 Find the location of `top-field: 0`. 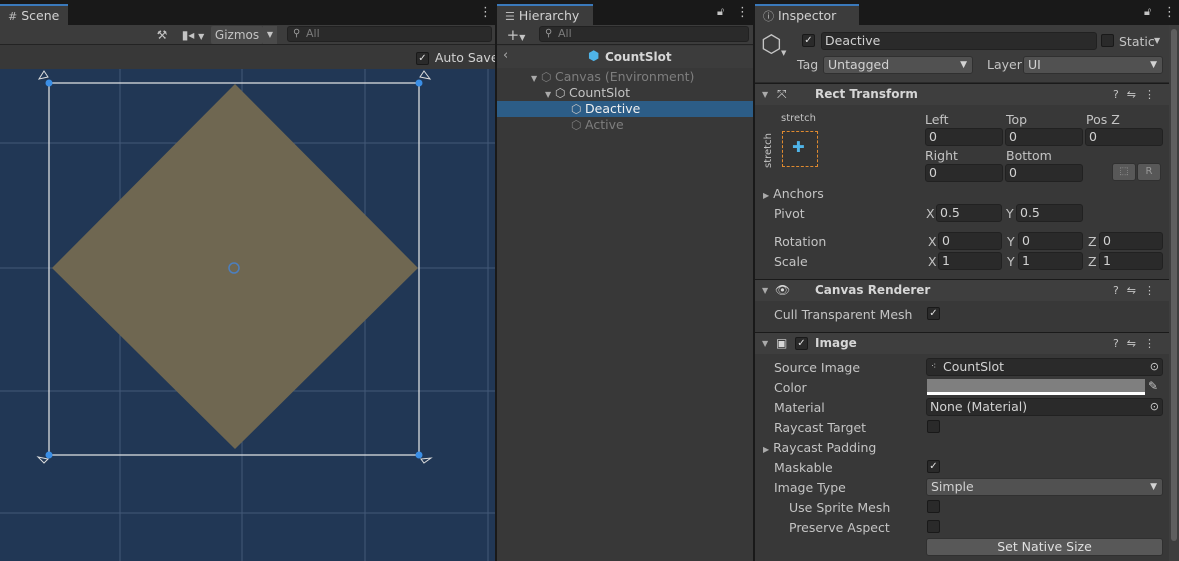

top-field: 0 is located at coordinates (1044, 137).